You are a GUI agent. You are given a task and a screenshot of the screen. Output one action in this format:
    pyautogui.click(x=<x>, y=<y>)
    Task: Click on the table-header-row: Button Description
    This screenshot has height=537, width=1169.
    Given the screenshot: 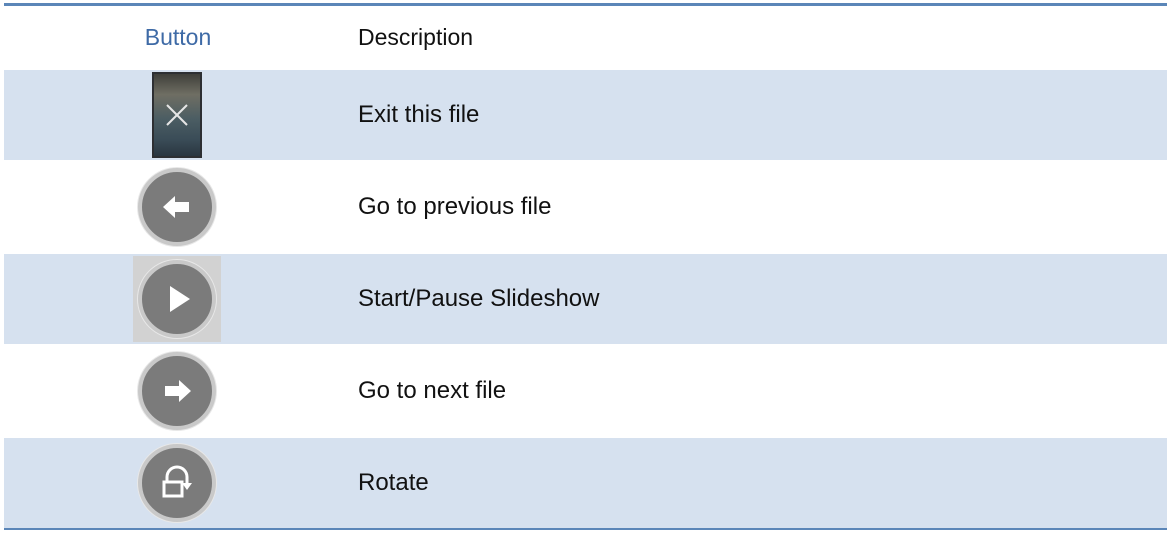 What is the action you would take?
    pyautogui.click(x=585, y=37)
    